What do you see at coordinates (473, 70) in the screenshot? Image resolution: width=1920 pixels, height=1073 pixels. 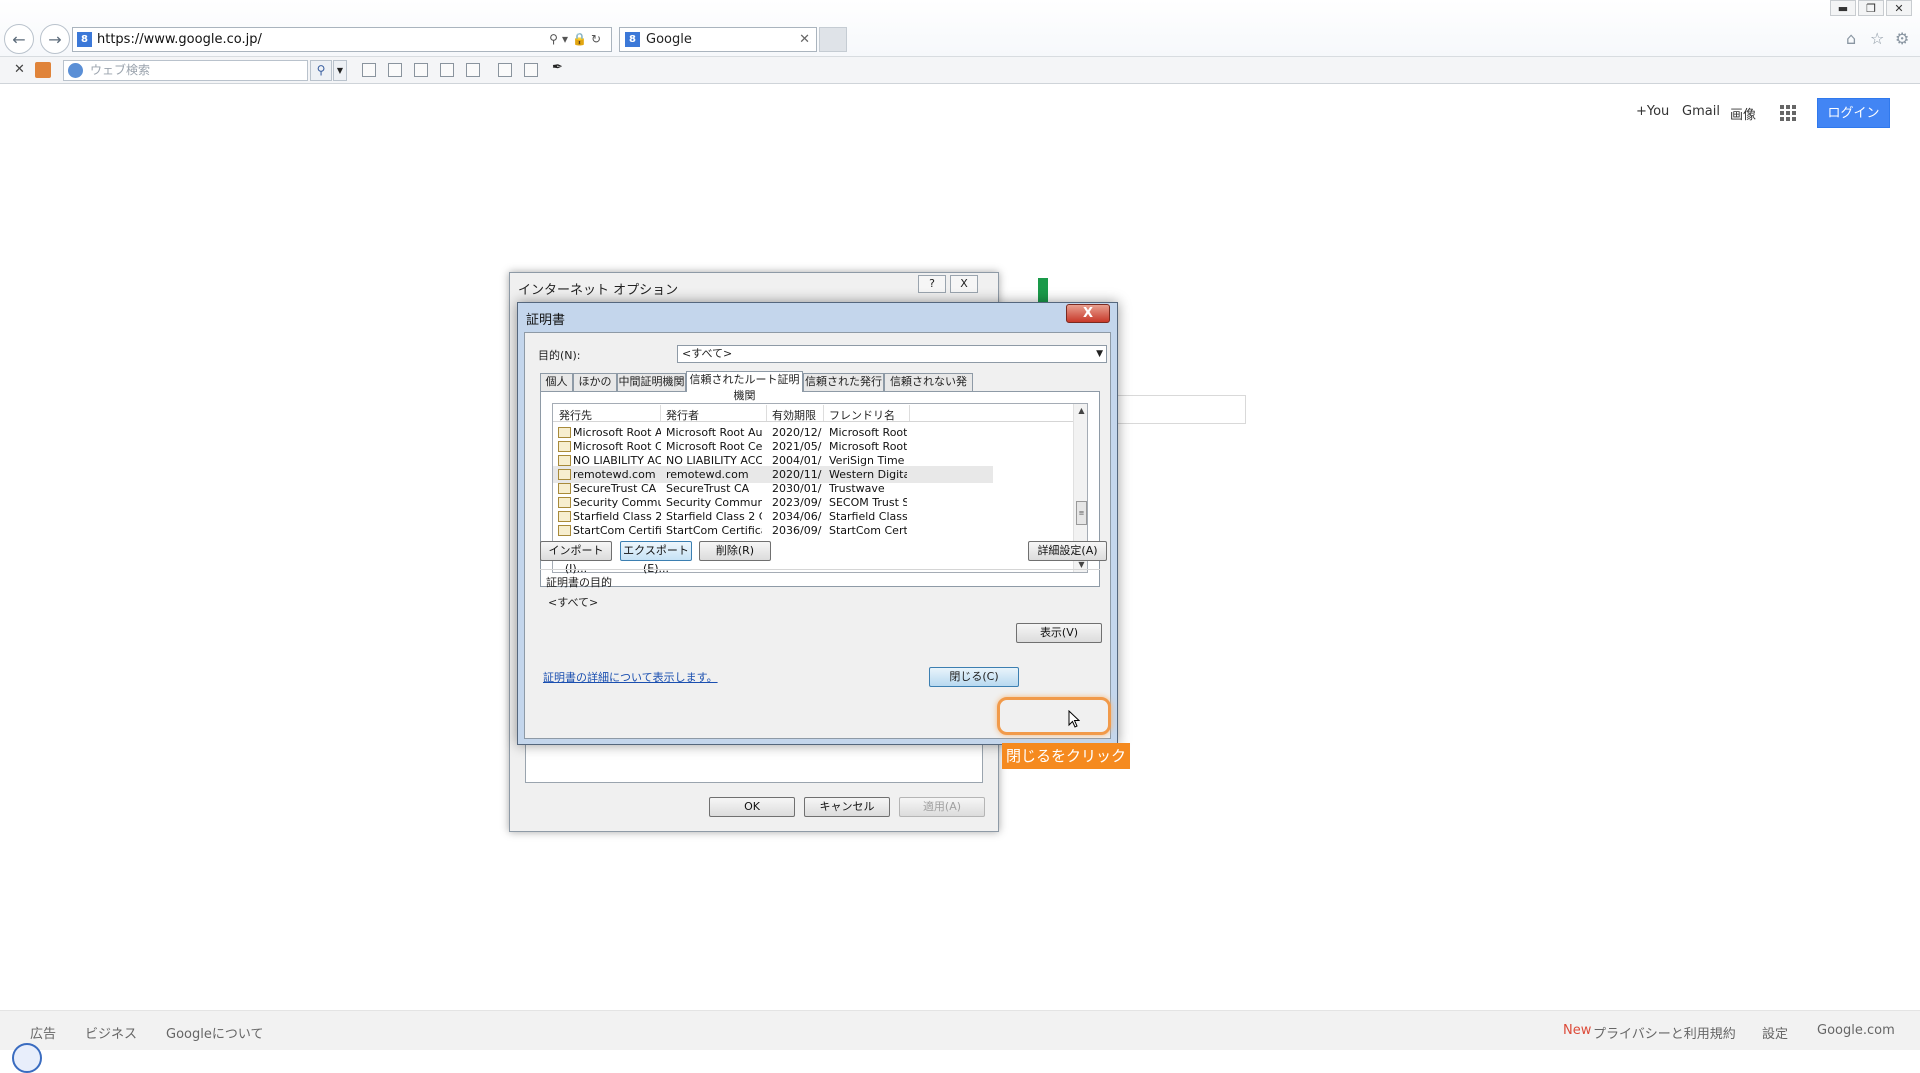 I see `window-cursor-icon` at bounding box center [473, 70].